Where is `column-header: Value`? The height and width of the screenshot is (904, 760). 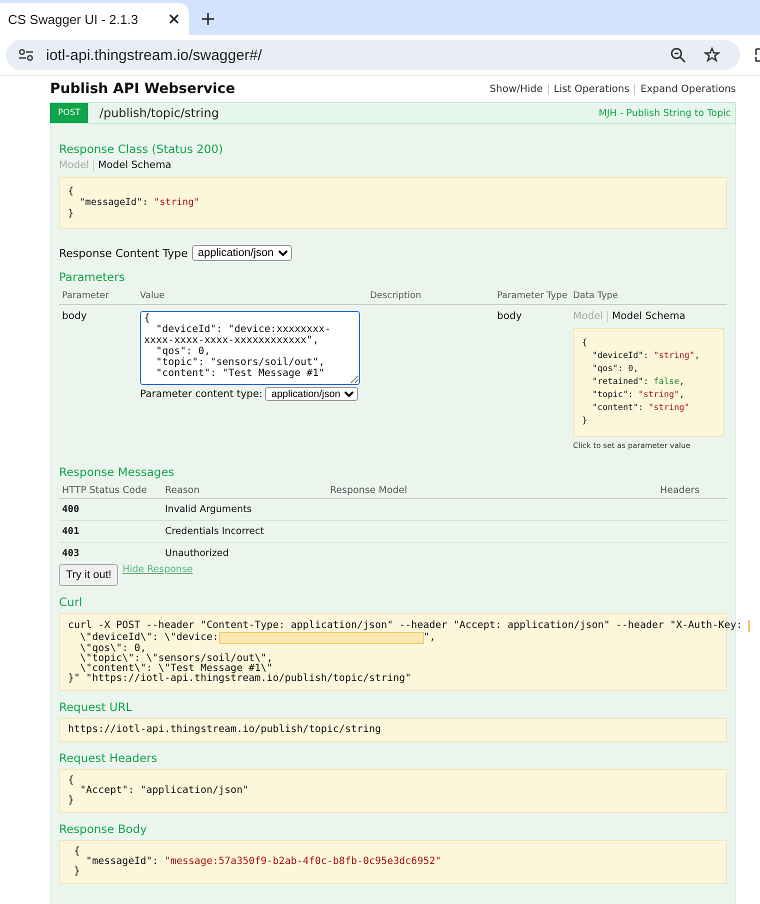
column-header: Value is located at coordinates (252, 296).